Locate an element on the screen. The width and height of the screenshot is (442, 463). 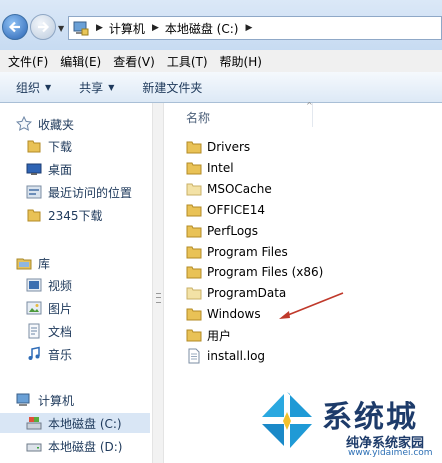
menu-bar: 文件(F) 编辑(E) 查看(V) 工具(T) 帮助(H) is located at coordinates (221, 61).